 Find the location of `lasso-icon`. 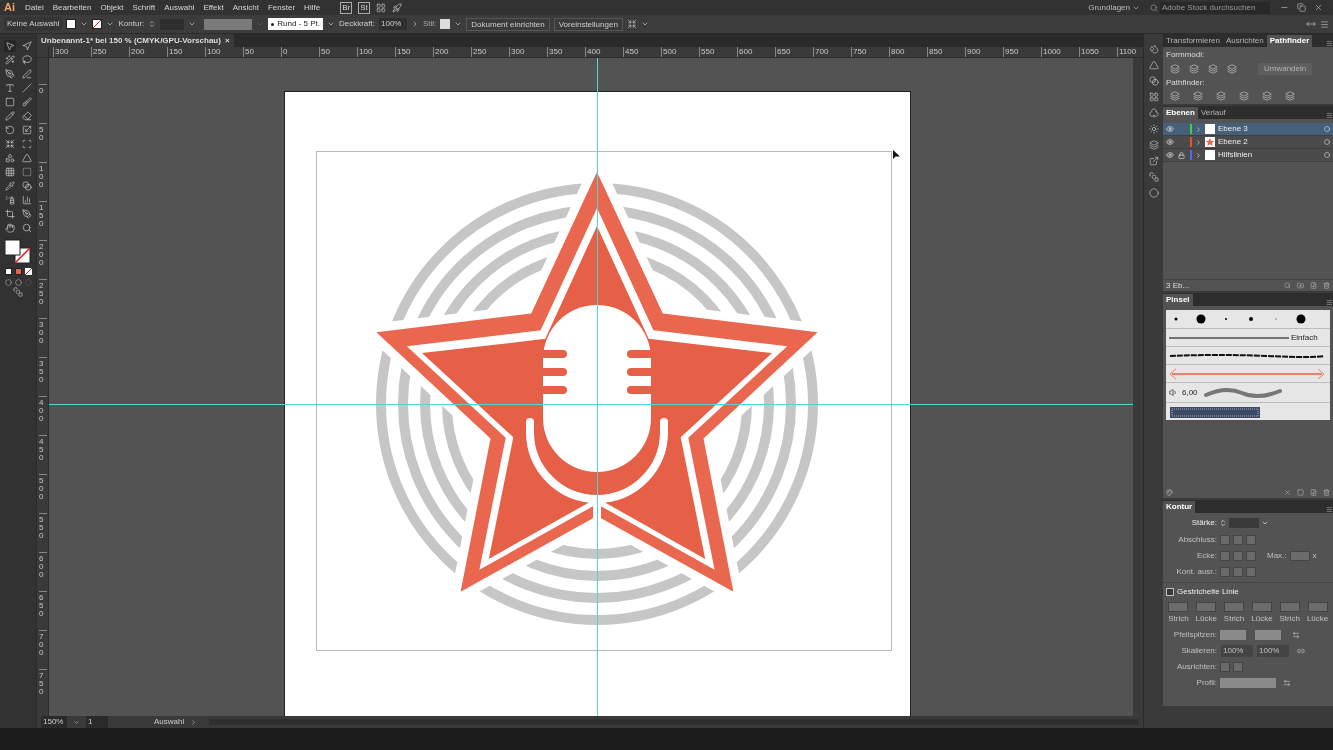

lasso-icon is located at coordinates (26, 60).